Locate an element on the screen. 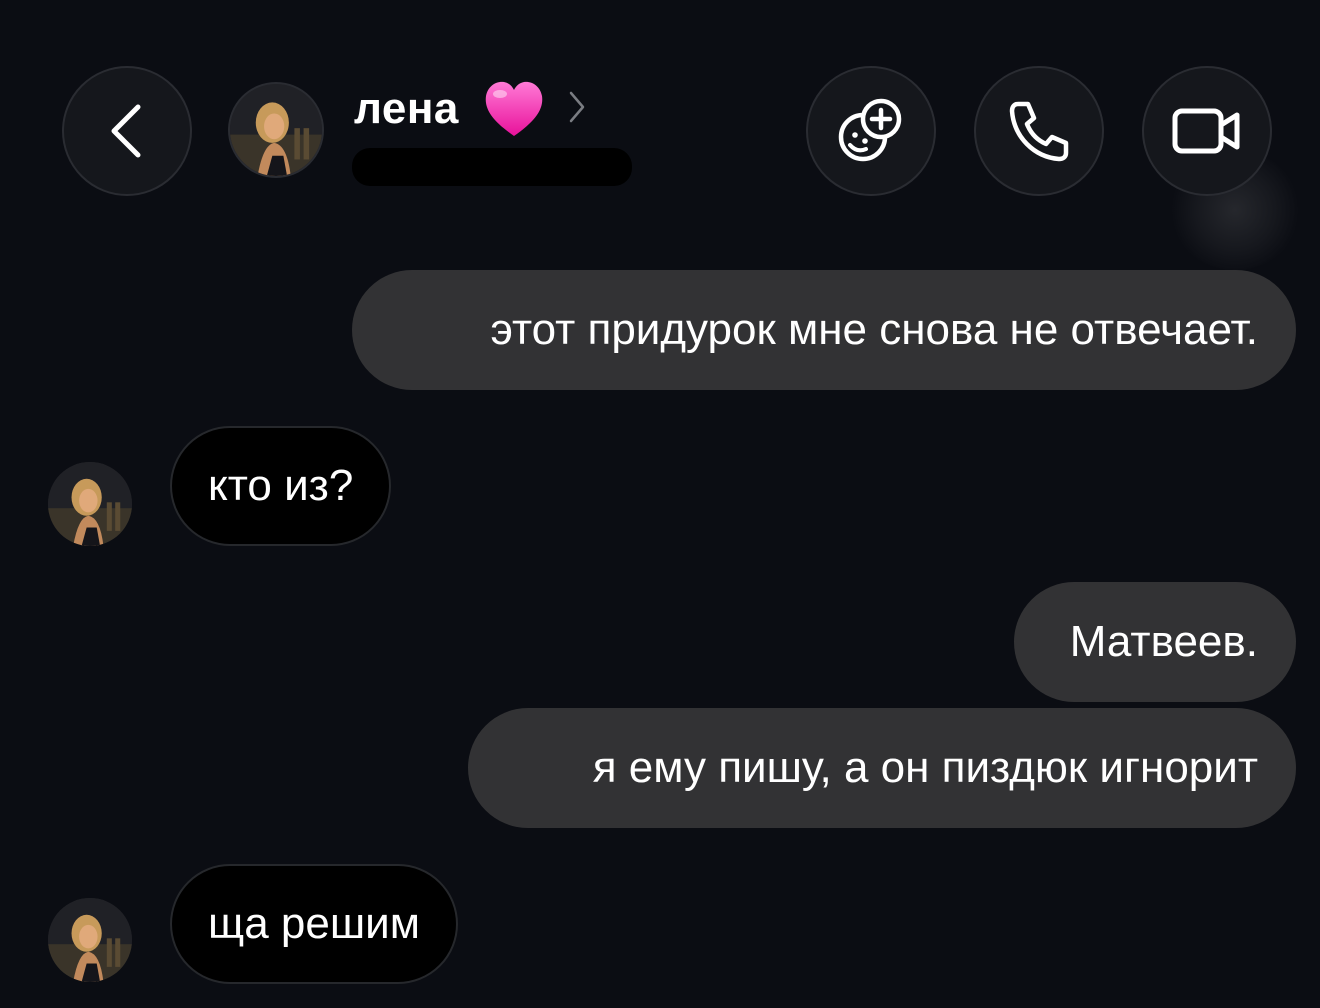 The image size is (1320, 1008). message-text: ща решим is located at coordinates (314, 923).